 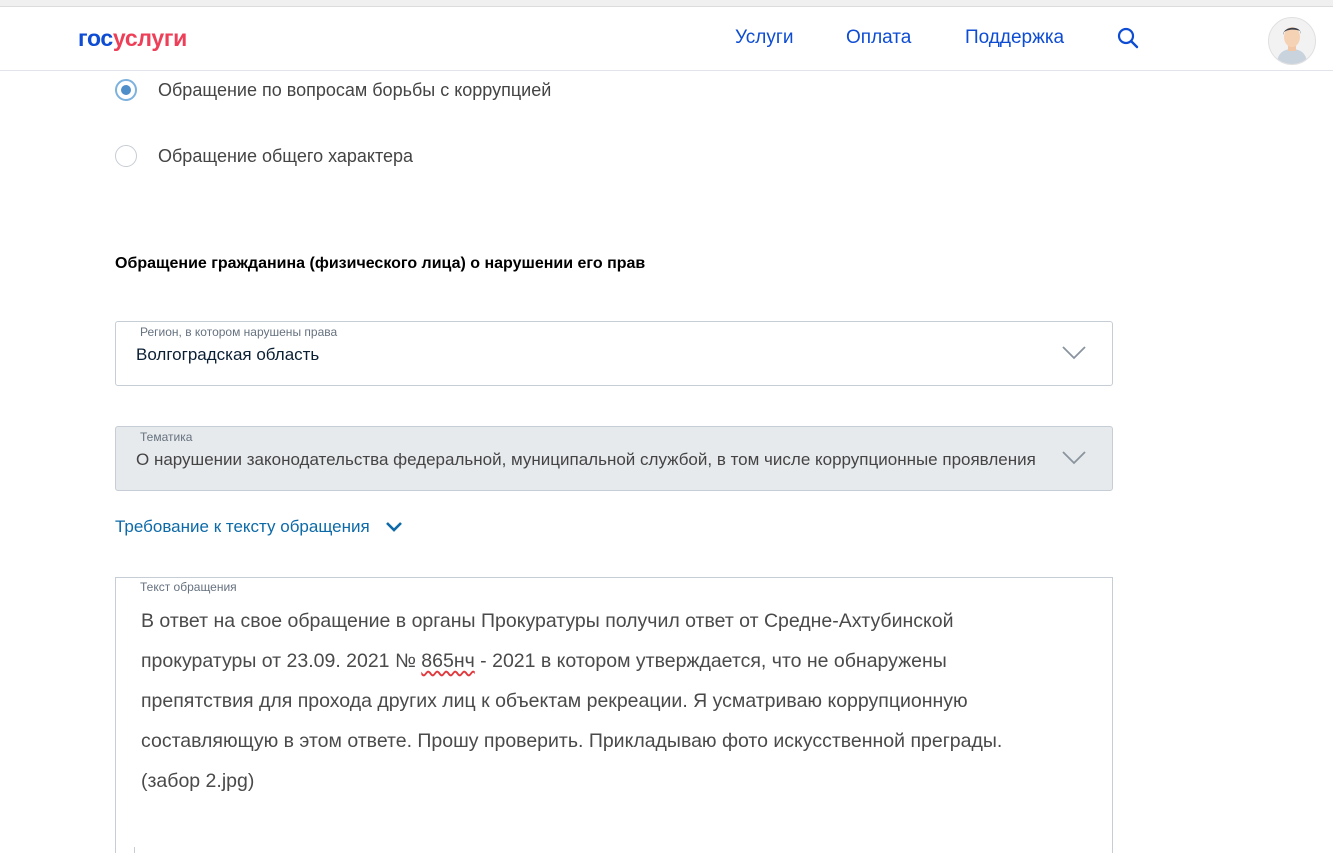 What do you see at coordinates (126, 156) in the screenshot?
I see `radio-button-unchecked` at bounding box center [126, 156].